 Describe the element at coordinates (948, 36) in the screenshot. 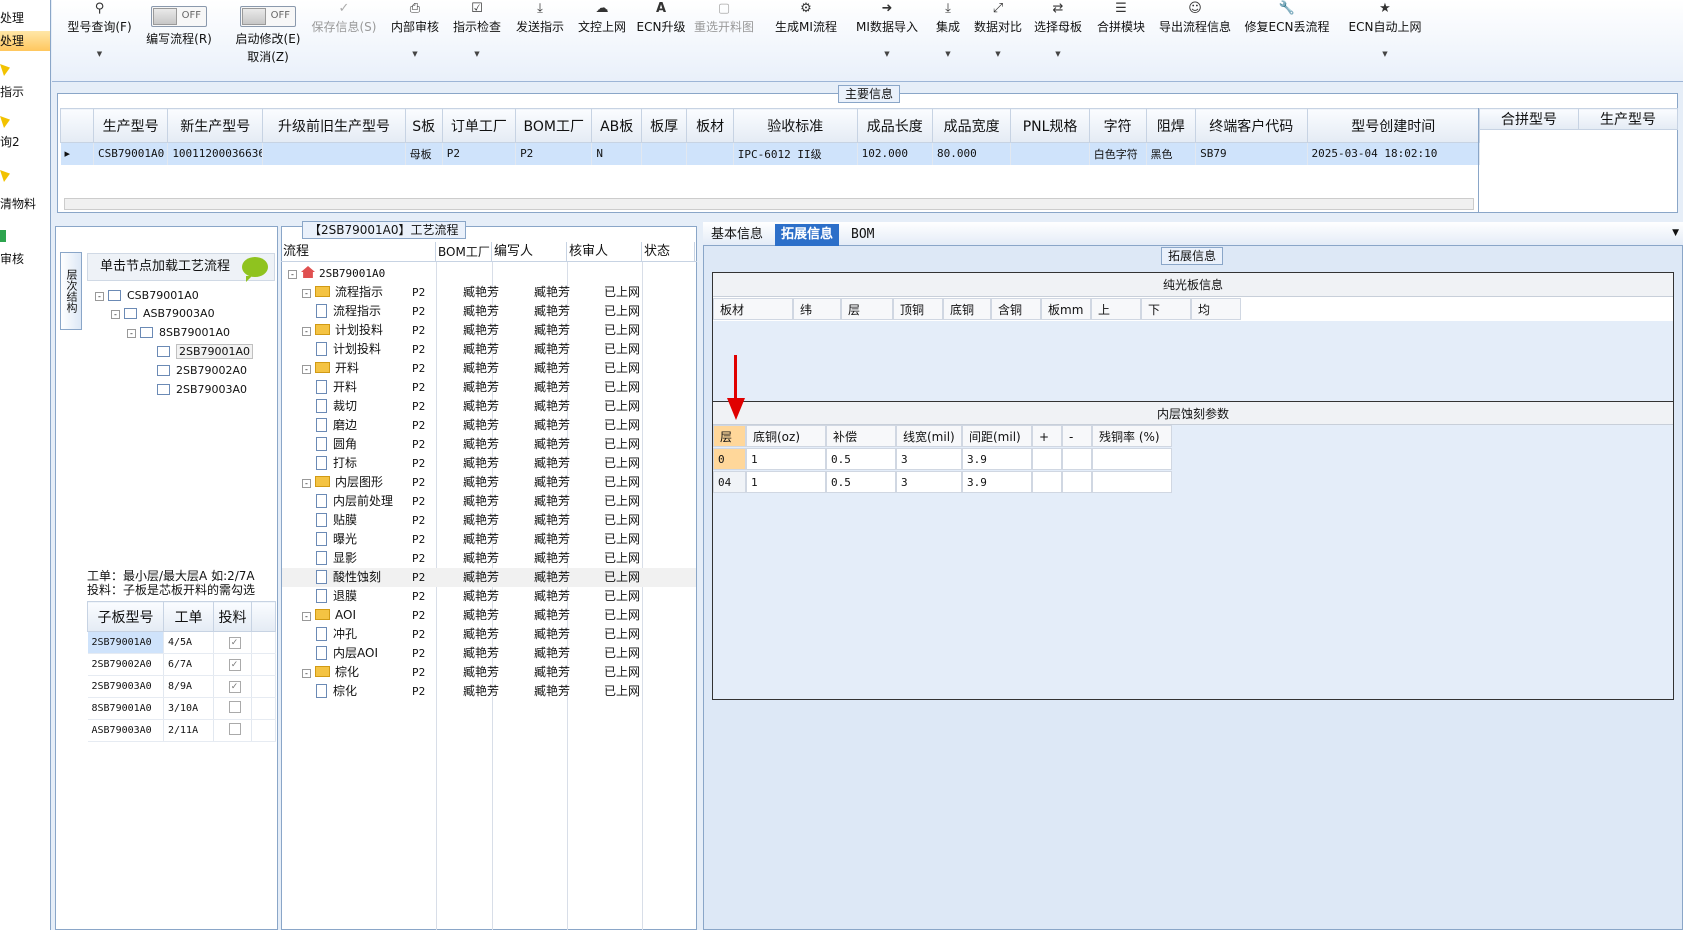

I see `integrate-button: ⤓ 集成 ▼` at that location.